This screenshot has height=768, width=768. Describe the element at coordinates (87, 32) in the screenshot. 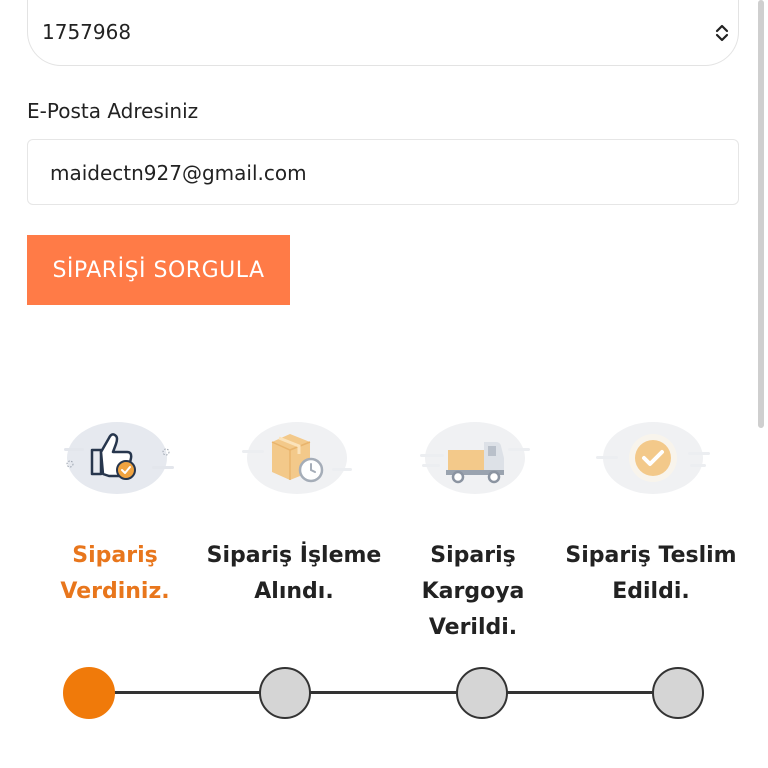

I see `order-number-value: 1757968` at that location.